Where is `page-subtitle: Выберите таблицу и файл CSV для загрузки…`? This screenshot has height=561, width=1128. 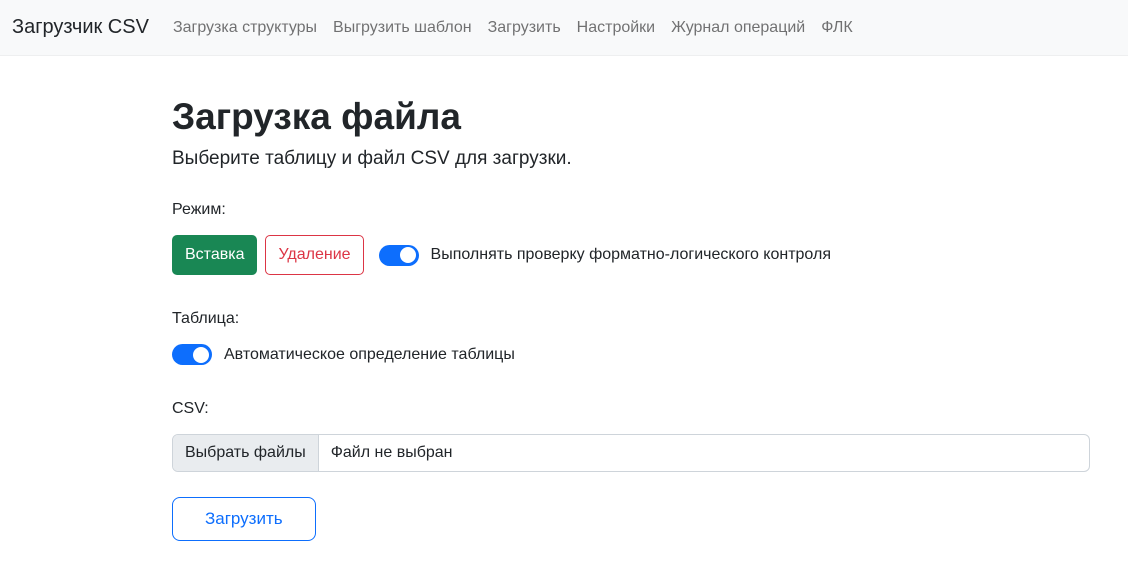 page-subtitle: Выберите таблицу и файл CSV для загрузки… is located at coordinates (372, 158).